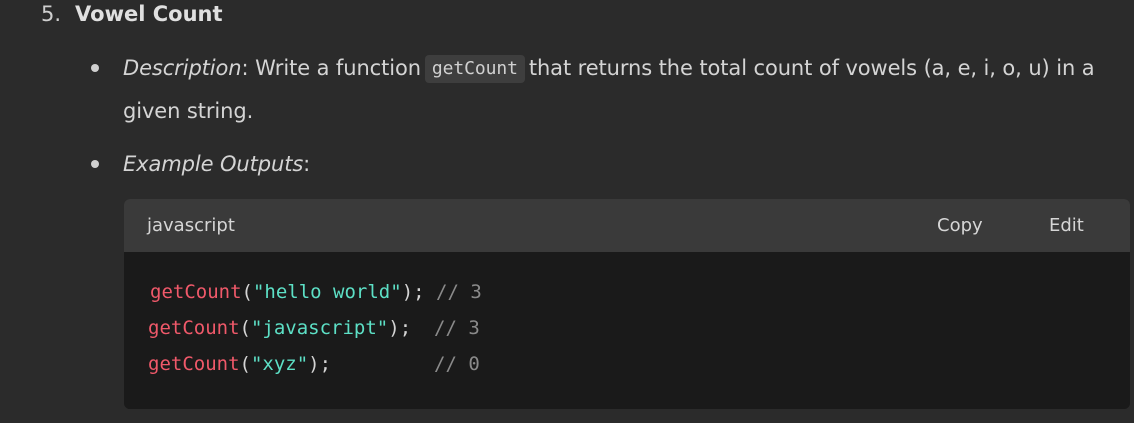  What do you see at coordinates (182, 68) in the screenshot?
I see `description-label: Description` at bounding box center [182, 68].